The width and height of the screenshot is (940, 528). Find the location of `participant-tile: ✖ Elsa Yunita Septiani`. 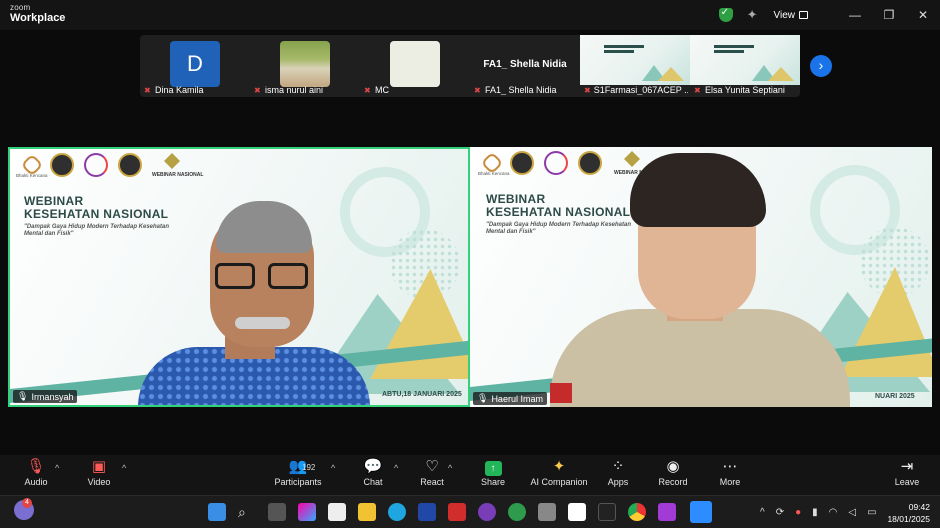

participant-tile: ✖ Elsa Yunita Septiani is located at coordinates (745, 66).